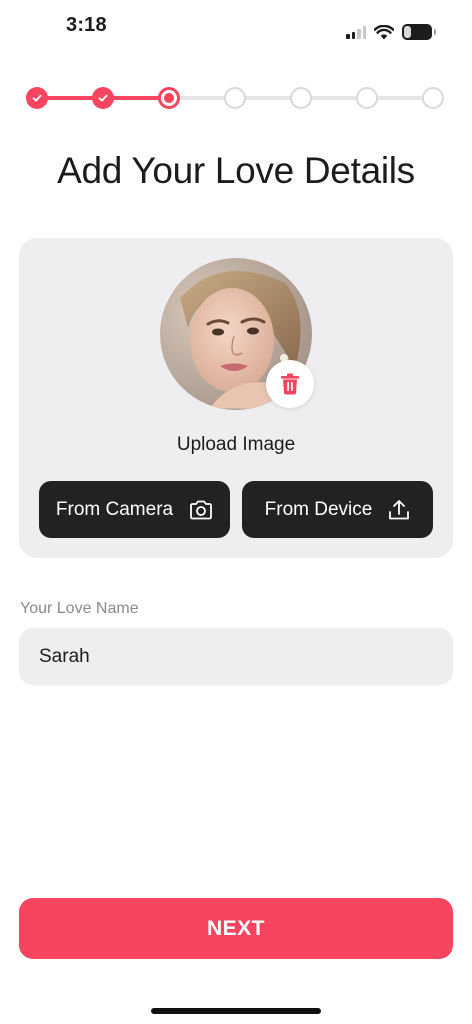  What do you see at coordinates (301, 98) in the screenshot?
I see `step-5-pending` at bounding box center [301, 98].